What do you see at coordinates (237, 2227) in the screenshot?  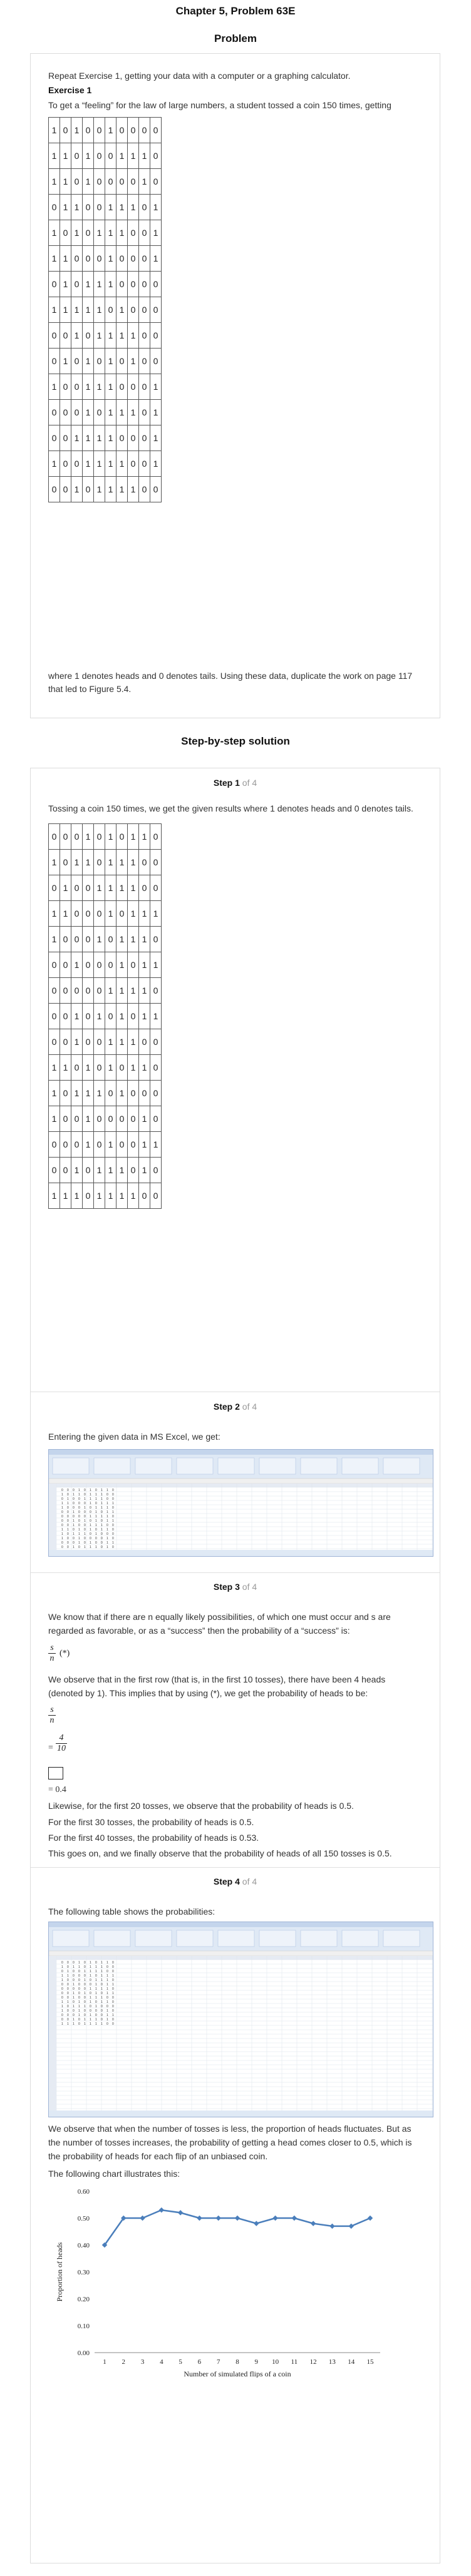 I see `series-line` at bounding box center [237, 2227].